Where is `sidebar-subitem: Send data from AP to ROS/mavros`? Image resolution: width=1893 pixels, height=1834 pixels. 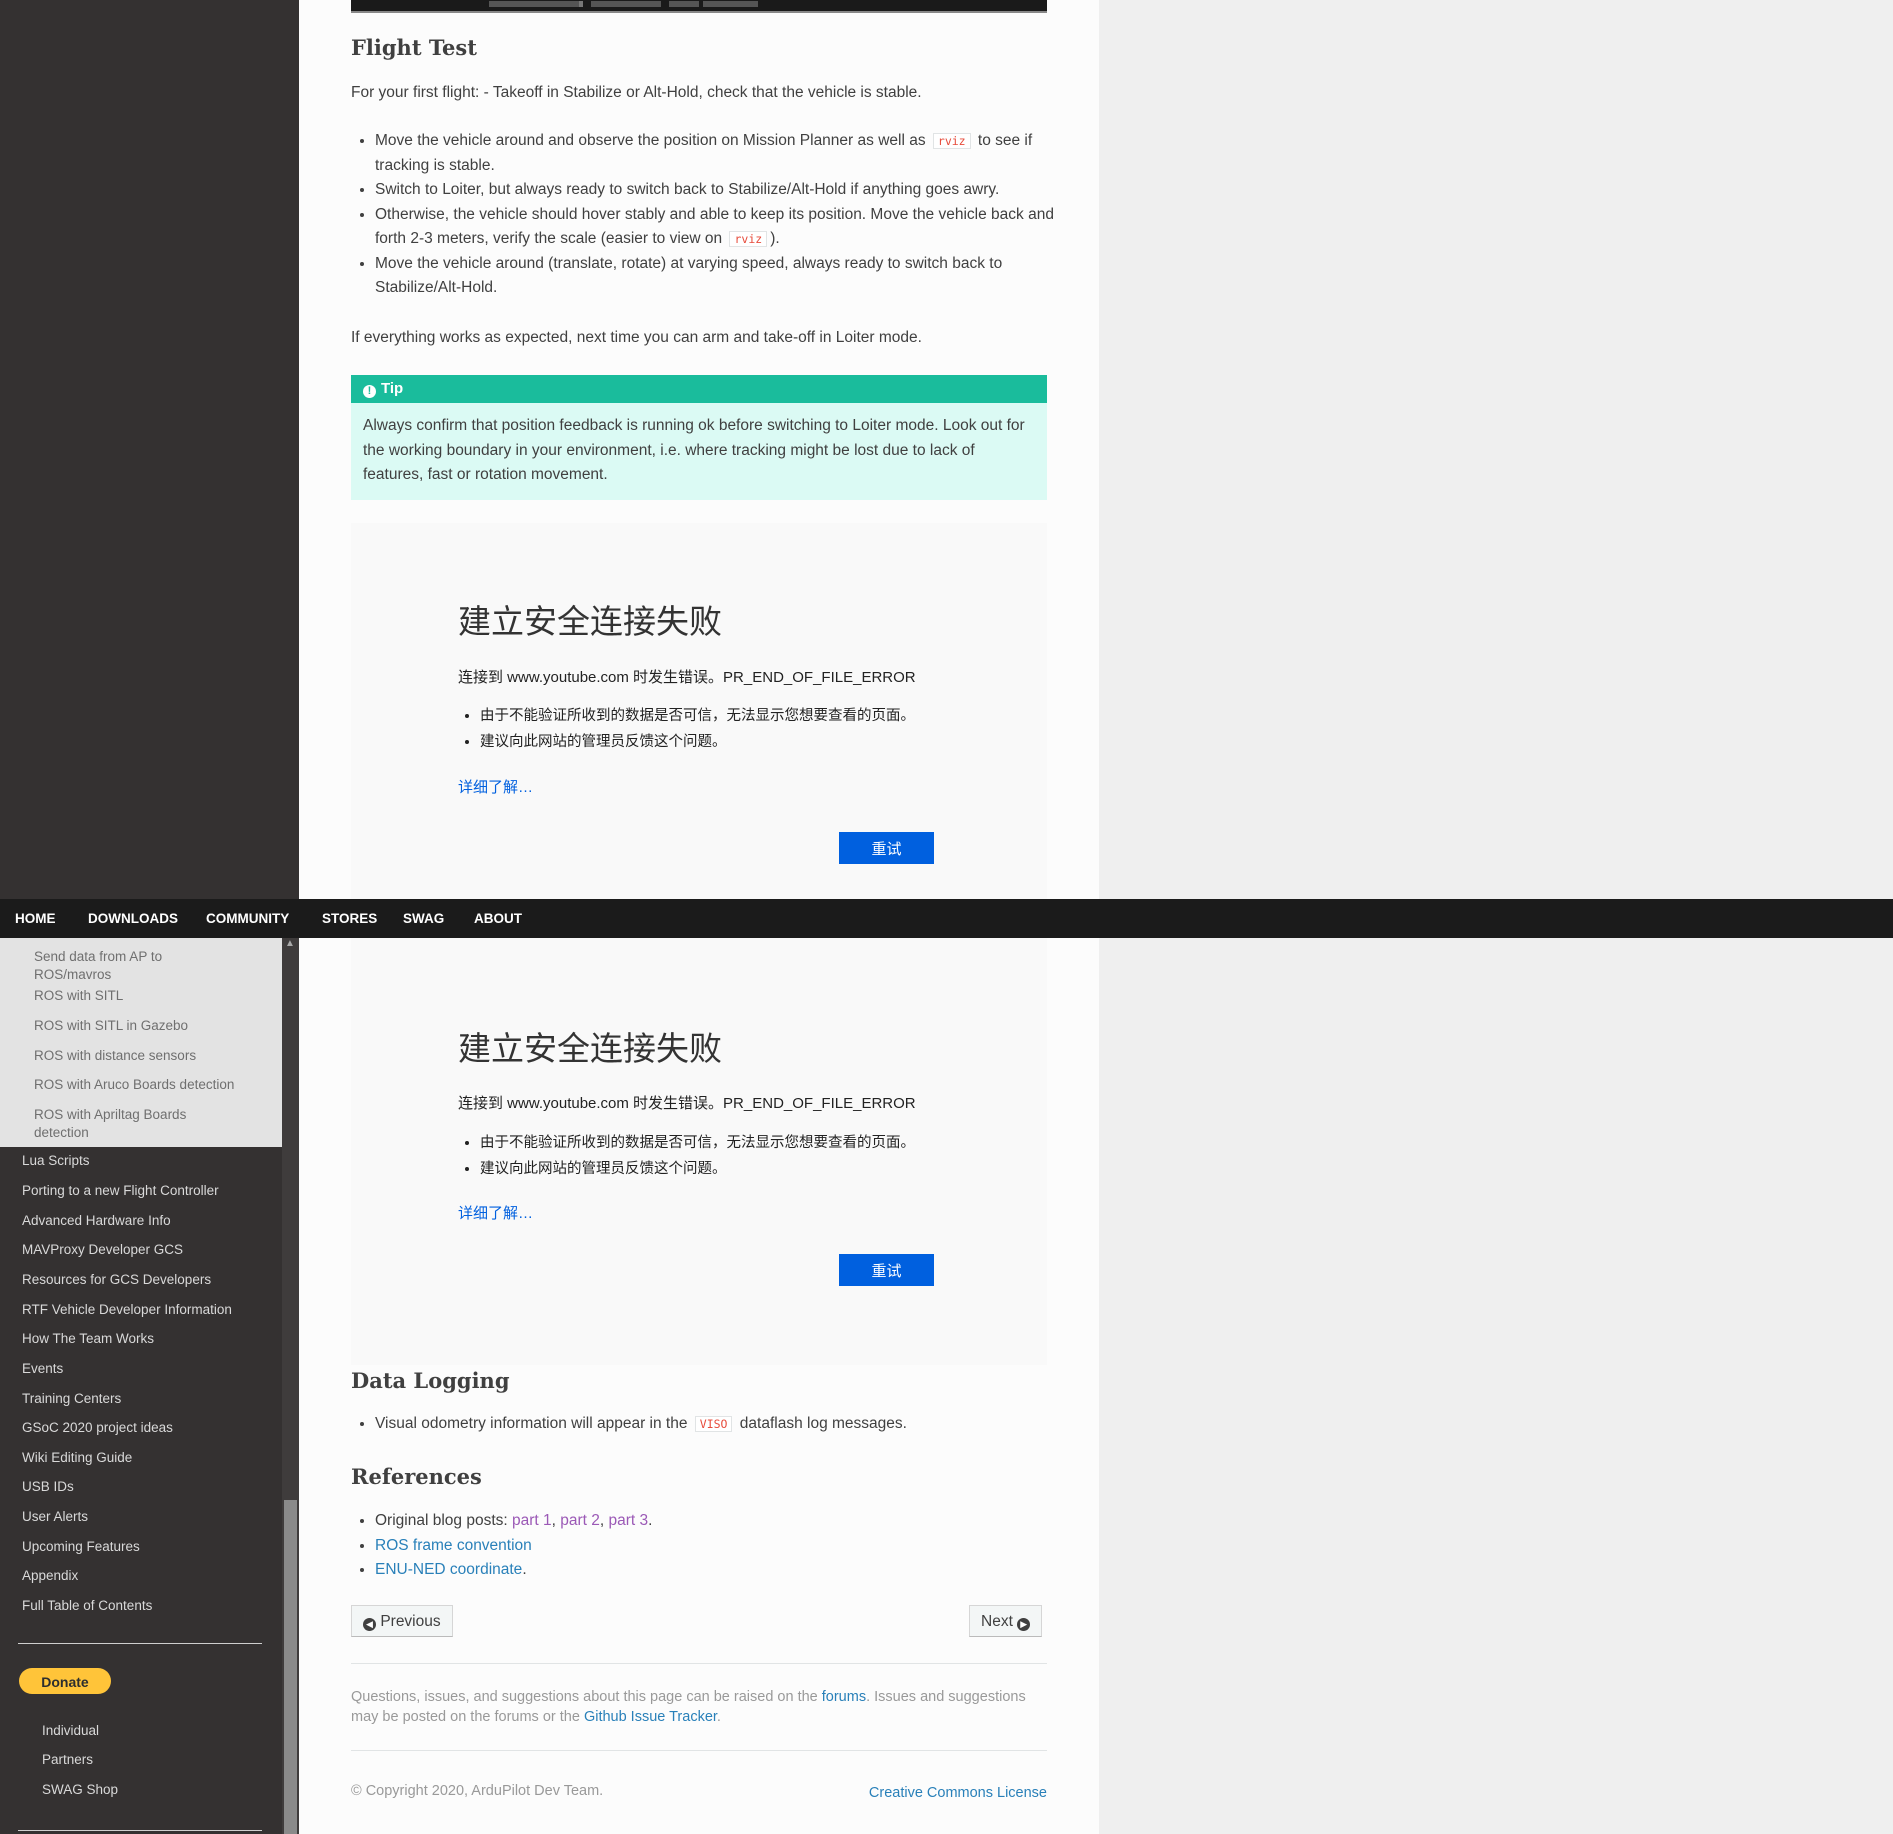
sidebar-subitem: Send data from AP to ROS/mavros is located at coordinates (121, 966).